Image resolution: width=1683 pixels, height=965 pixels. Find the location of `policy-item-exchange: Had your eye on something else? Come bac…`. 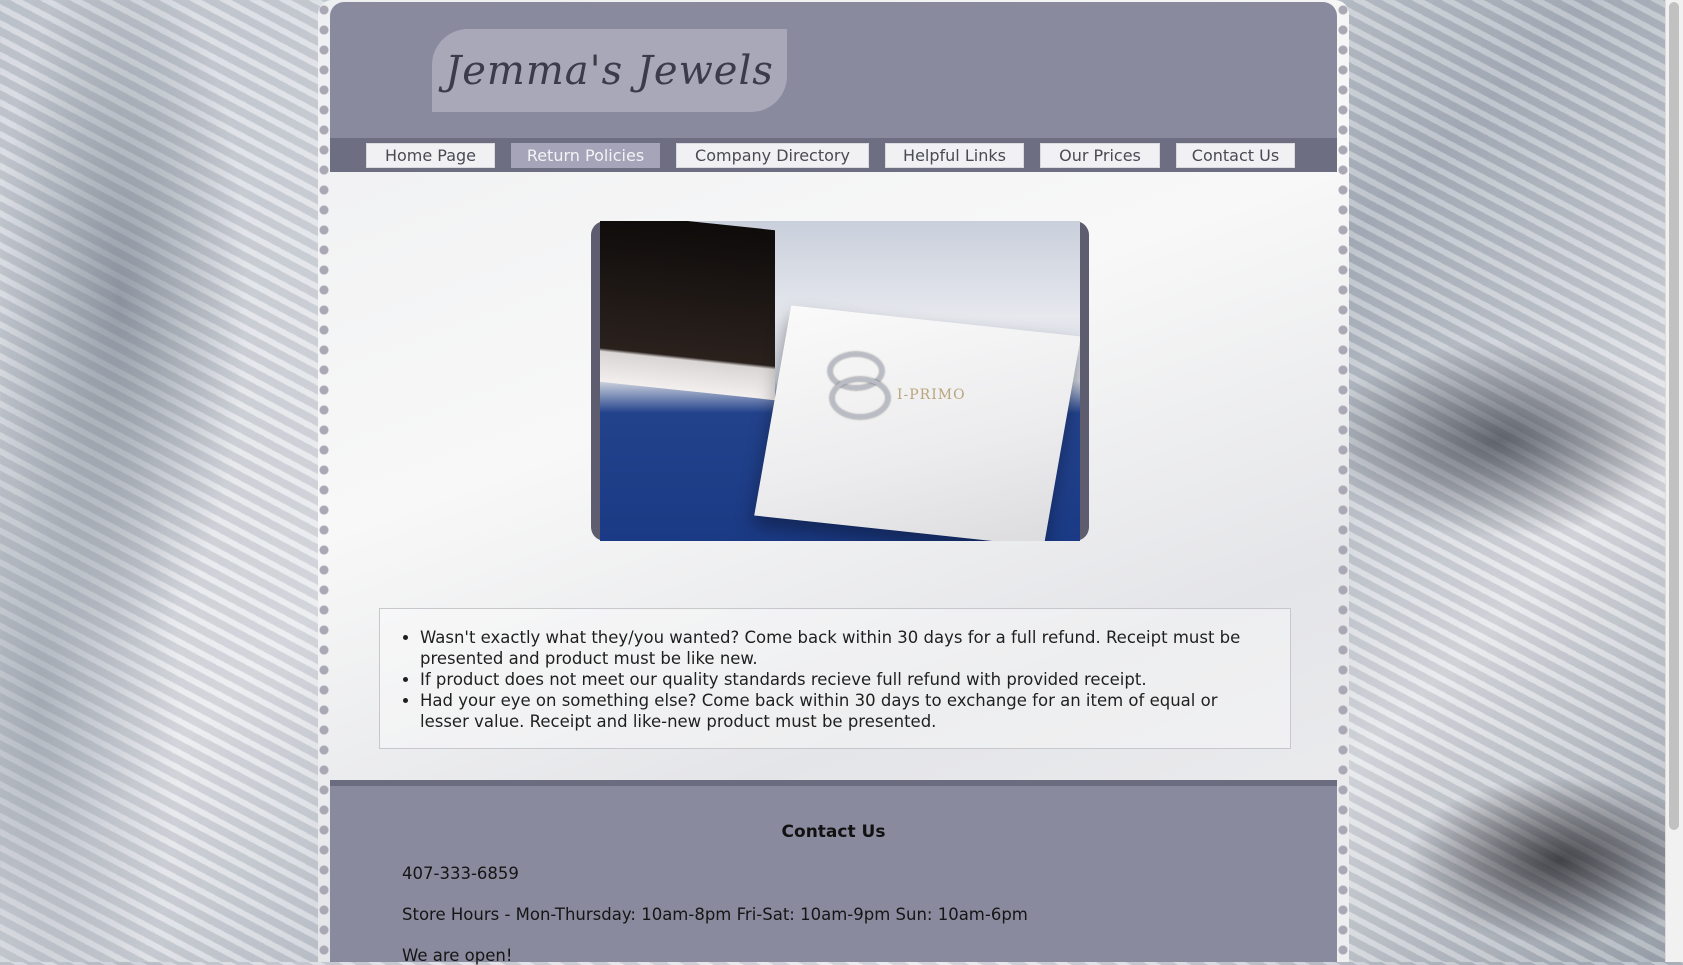

policy-item-exchange: Had your eye on something else? Come bac… is located at coordinates (843, 711).